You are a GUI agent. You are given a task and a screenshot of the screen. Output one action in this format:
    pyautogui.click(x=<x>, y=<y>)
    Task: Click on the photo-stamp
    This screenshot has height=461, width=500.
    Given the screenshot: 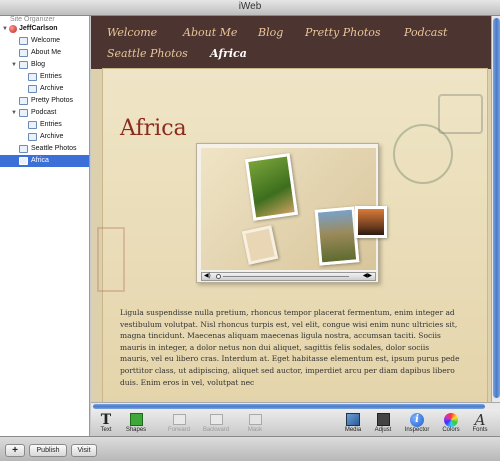 What is the action you would take?
    pyautogui.click(x=260, y=245)
    